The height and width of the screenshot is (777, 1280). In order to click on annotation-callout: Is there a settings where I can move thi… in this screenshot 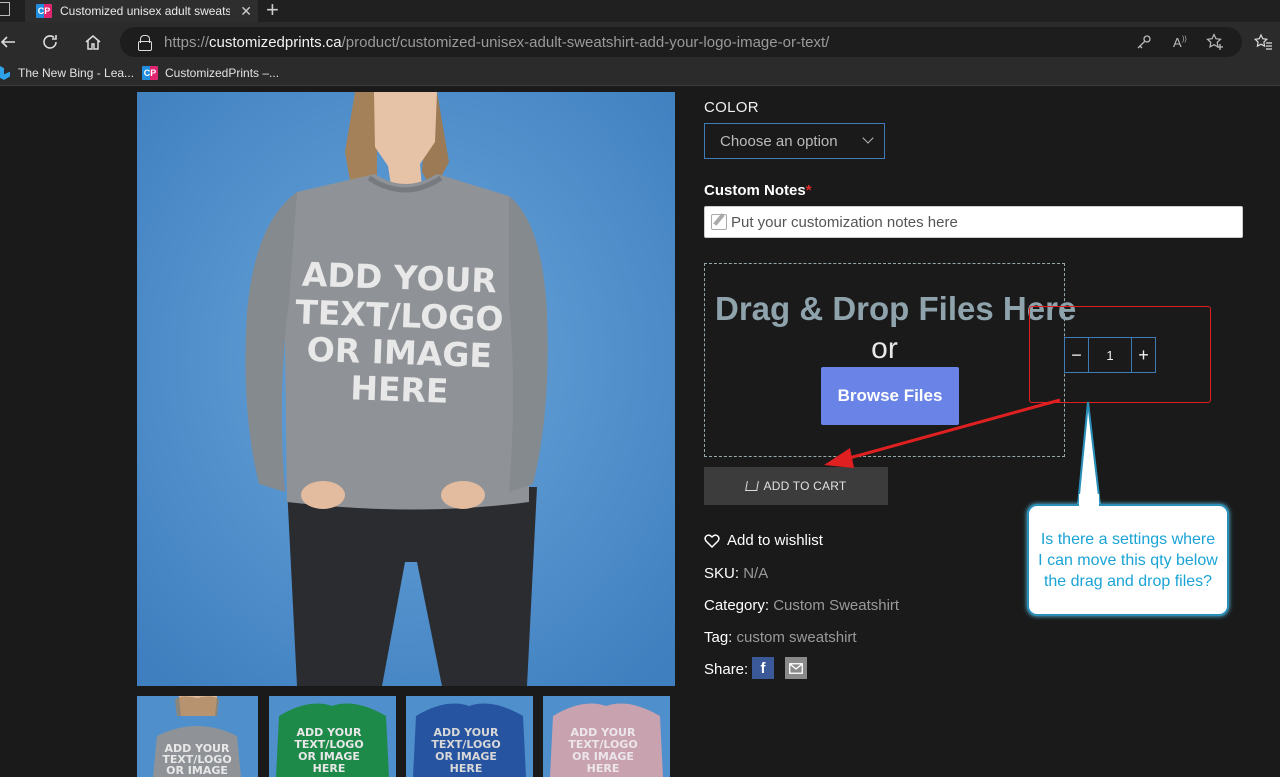, I will do `click(1128, 560)`.